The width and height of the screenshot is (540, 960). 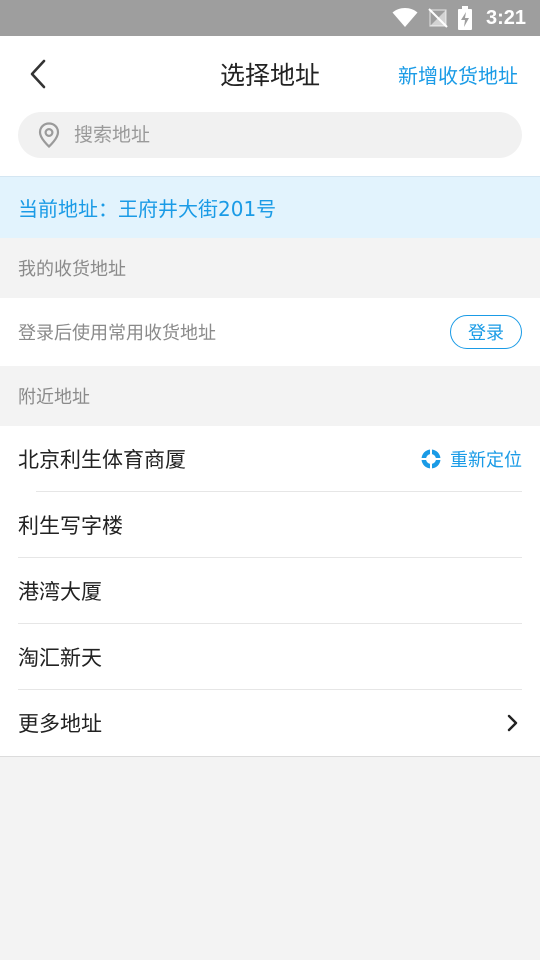 I want to click on login-hint: 登录后使用常用收货地址, so click(x=117, y=333).